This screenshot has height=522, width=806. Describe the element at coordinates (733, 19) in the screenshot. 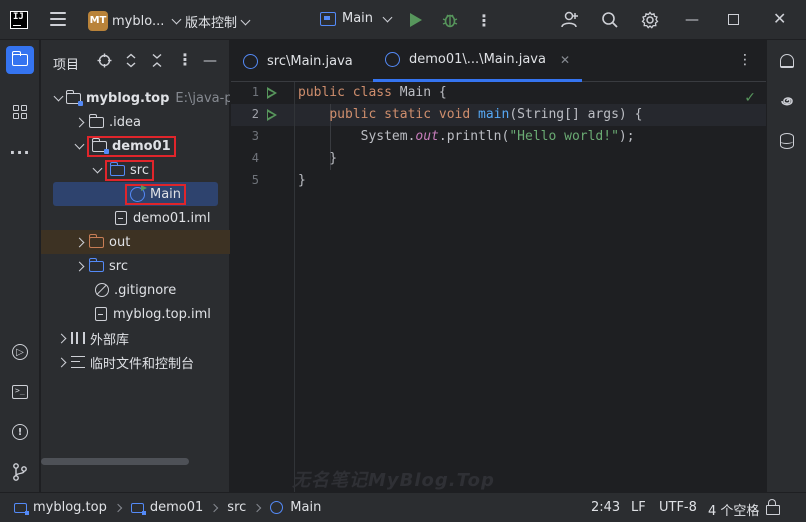

I see `maximize-button` at that location.